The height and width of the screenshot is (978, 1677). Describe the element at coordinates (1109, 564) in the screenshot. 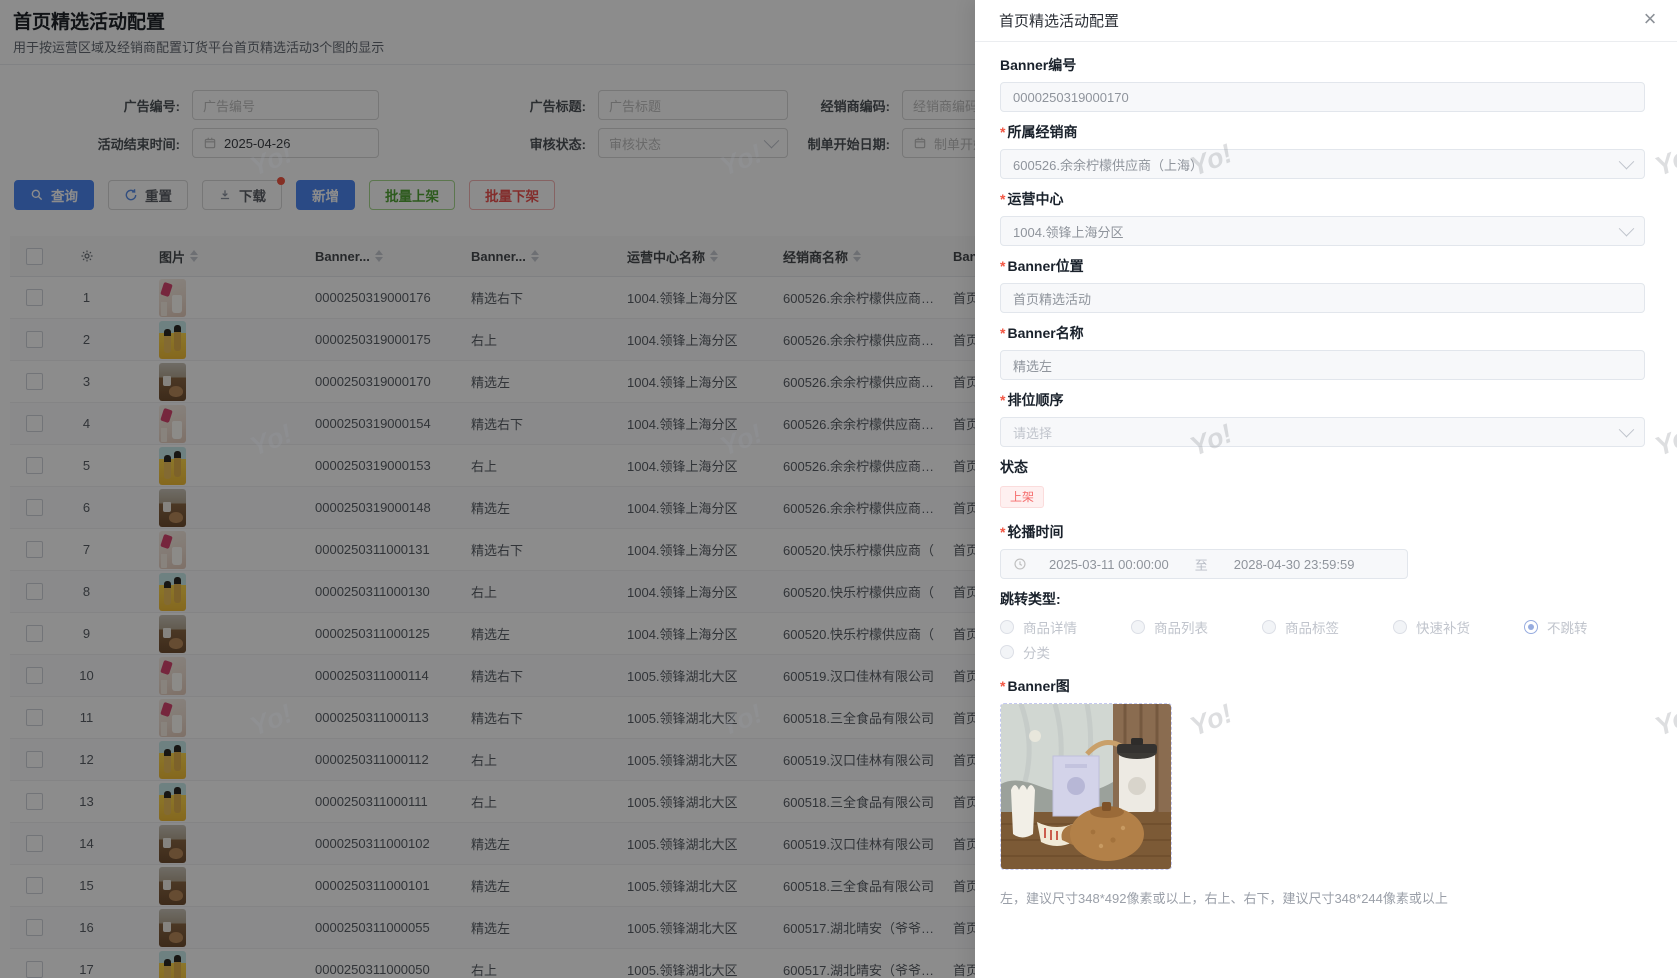

I see `carousel-start: 2025-03-11 00:00:00` at that location.